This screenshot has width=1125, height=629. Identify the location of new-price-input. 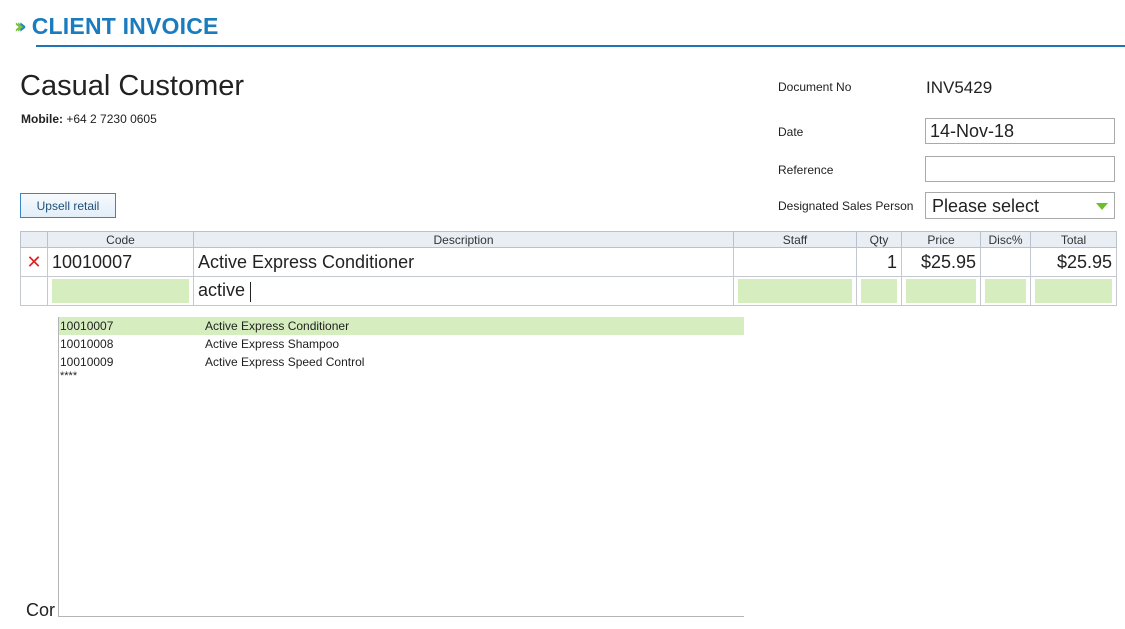
(941, 291).